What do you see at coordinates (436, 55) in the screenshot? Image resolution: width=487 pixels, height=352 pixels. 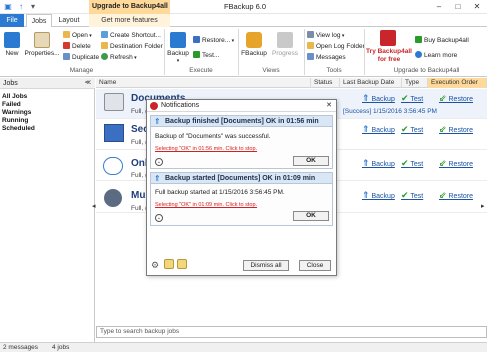 I see `learn-more-button: Learn more` at bounding box center [436, 55].